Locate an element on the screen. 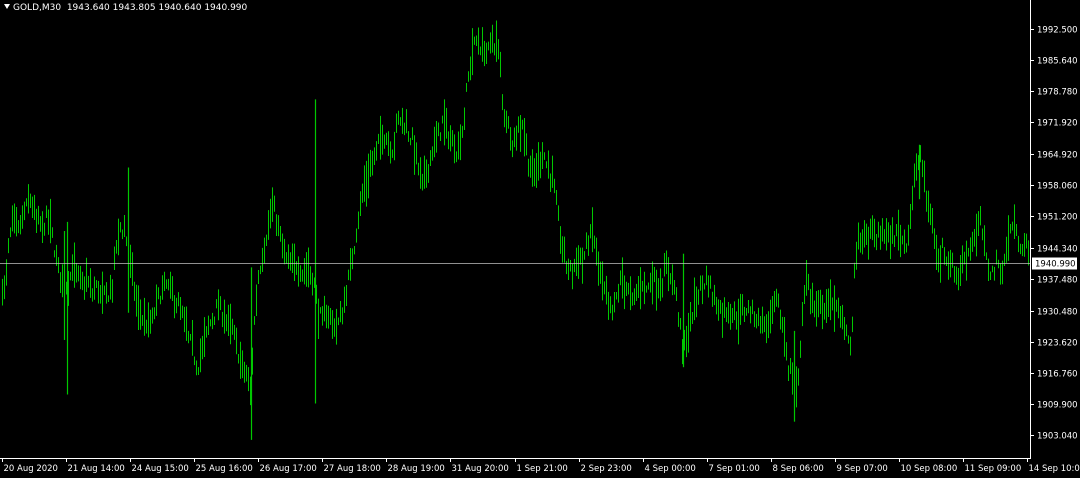 The height and width of the screenshot is (478, 1080). y-tick-label: 1985.640 is located at coordinates (1057, 62).